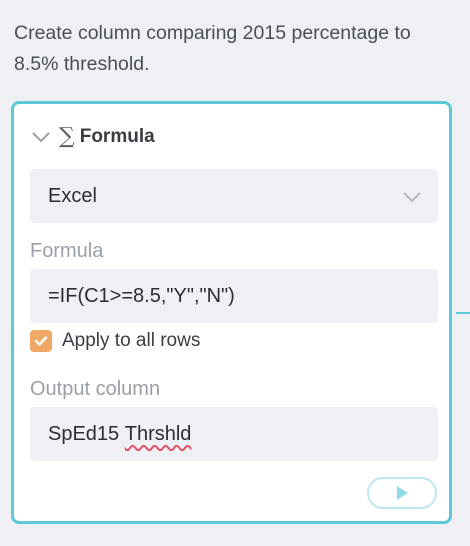  What do you see at coordinates (158, 433) in the screenshot?
I see `output-column-value-part2: Thrshld` at bounding box center [158, 433].